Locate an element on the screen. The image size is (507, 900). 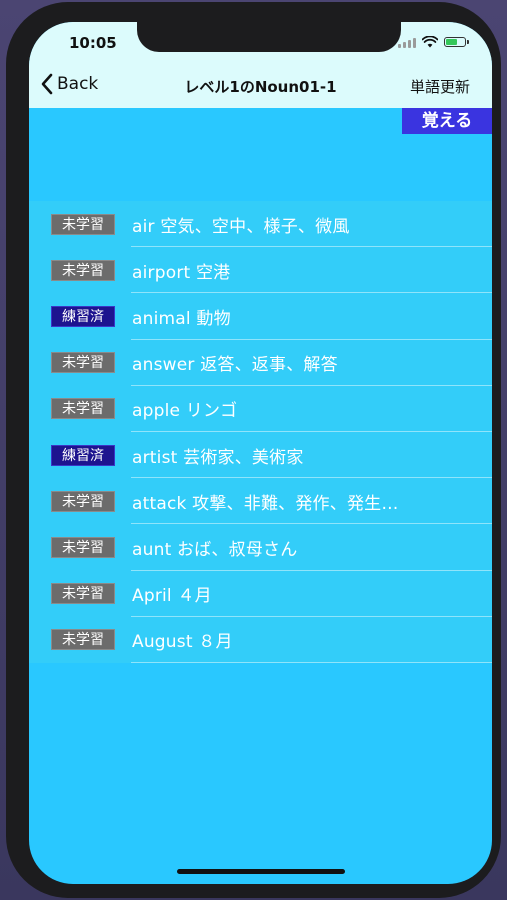
word-text: August ８月 is located at coordinates (182, 642).